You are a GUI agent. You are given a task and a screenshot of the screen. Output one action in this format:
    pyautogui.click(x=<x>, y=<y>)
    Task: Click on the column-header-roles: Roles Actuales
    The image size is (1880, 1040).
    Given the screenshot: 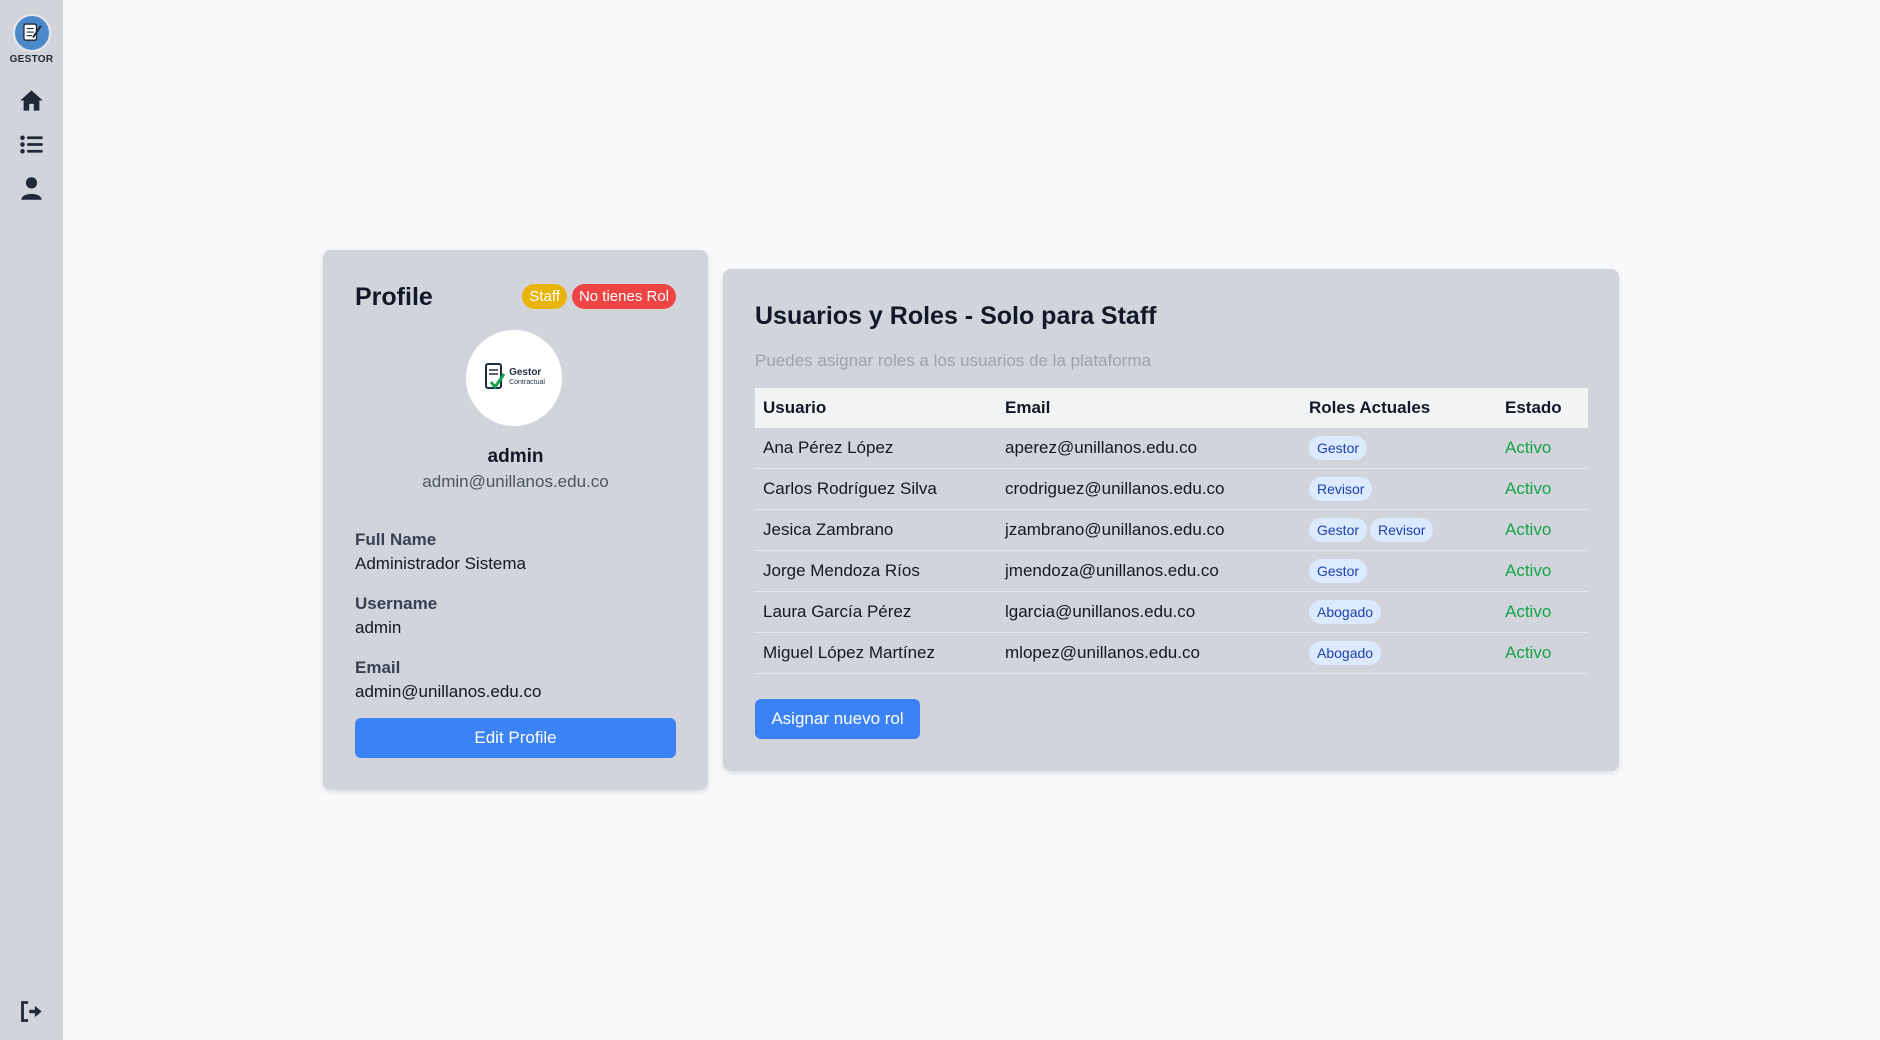 What is the action you would take?
    pyautogui.click(x=1399, y=408)
    